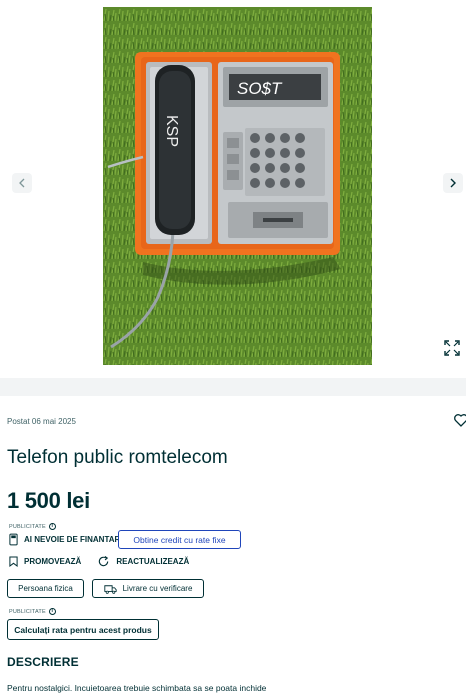 The width and height of the screenshot is (466, 700). Describe the element at coordinates (110, 589) in the screenshot. I see `truck-icon` at that location.